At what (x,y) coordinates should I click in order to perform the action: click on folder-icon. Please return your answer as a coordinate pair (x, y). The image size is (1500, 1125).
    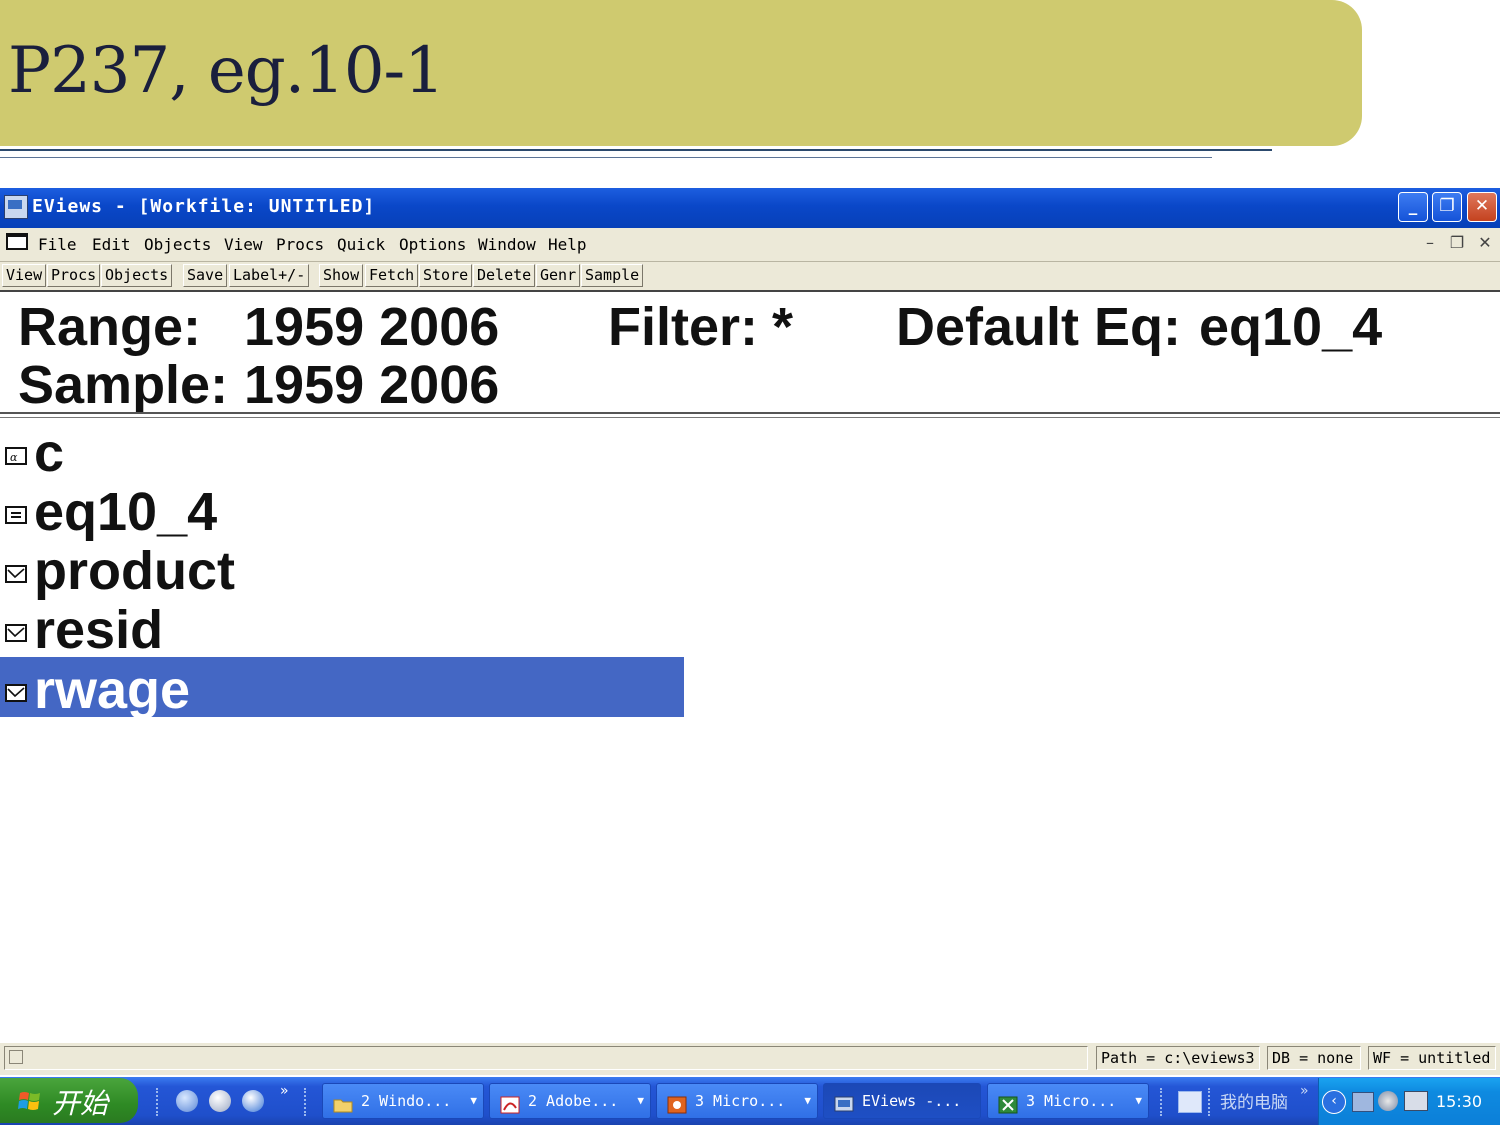
    Looking at the image, I should click on (343, 1102).